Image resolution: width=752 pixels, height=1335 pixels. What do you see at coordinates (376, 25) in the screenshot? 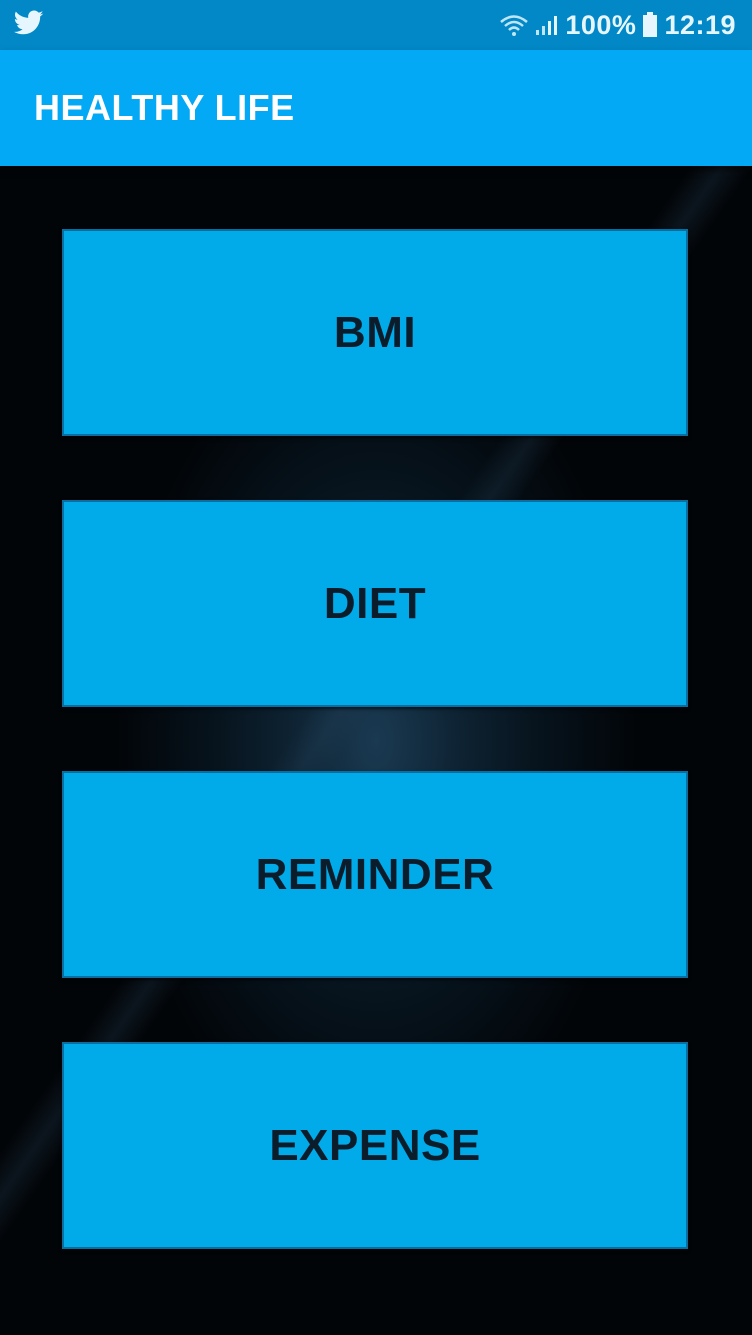
I see `status-bar: 100% 12:19` at bounding box center [376, 25].